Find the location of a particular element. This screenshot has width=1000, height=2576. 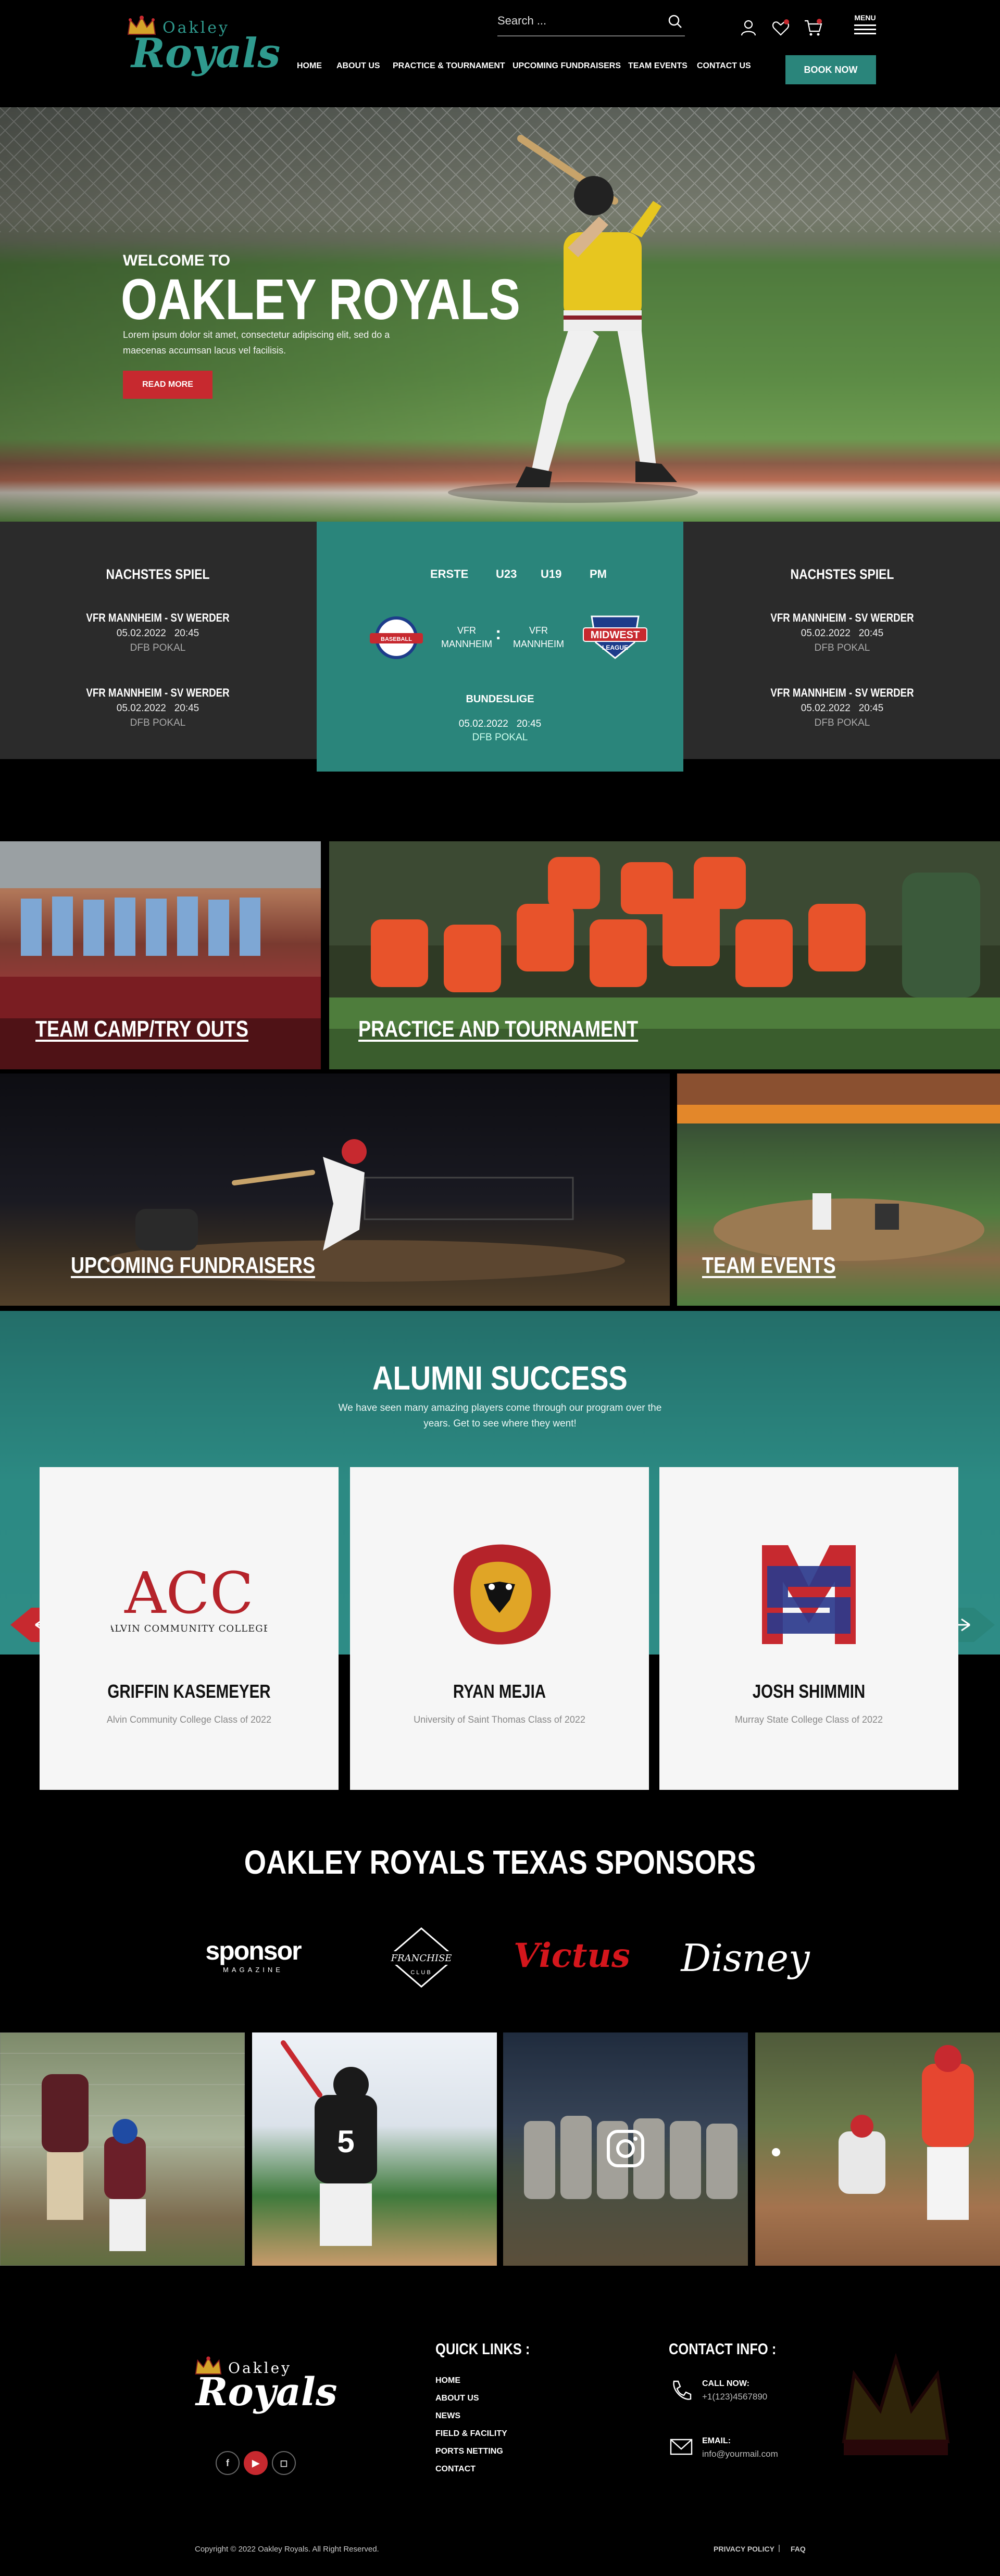

alumni-school: Murray State College Class of 2022 is located at coordinates (808, 1719).